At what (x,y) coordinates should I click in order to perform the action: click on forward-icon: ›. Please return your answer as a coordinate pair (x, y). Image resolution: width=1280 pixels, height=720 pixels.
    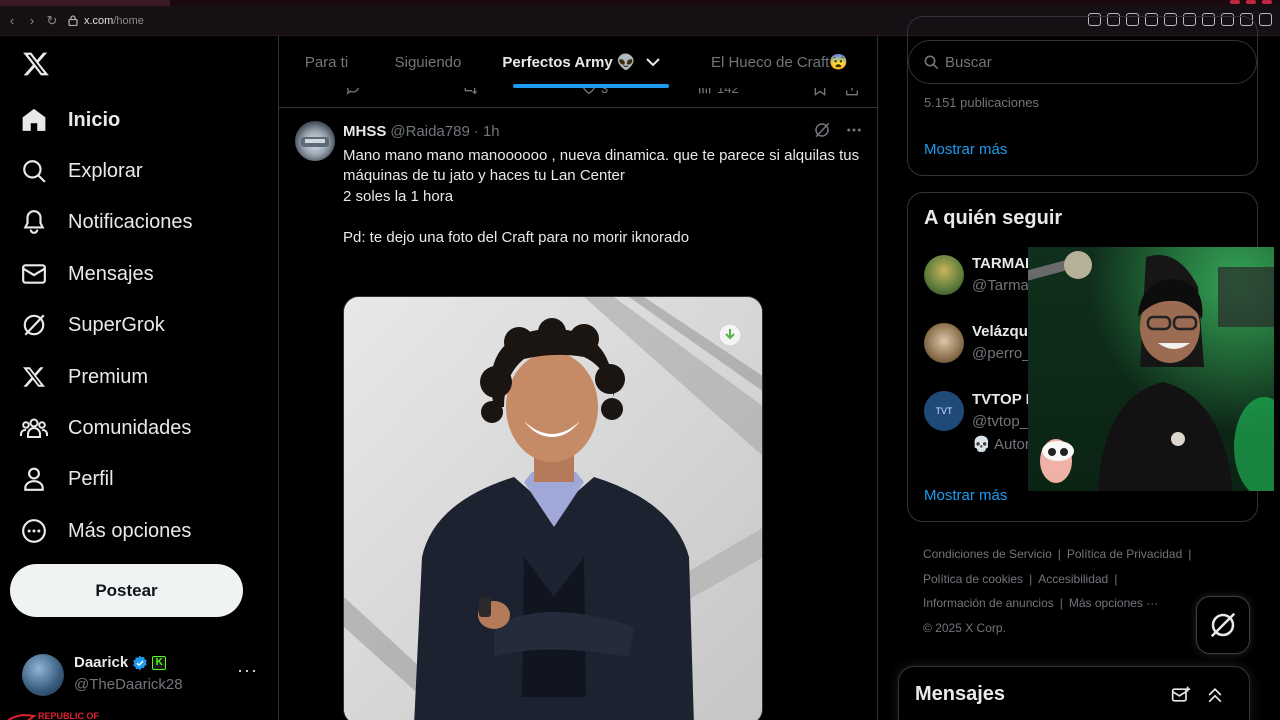
    Looking at the image, I should click on (32, 21).